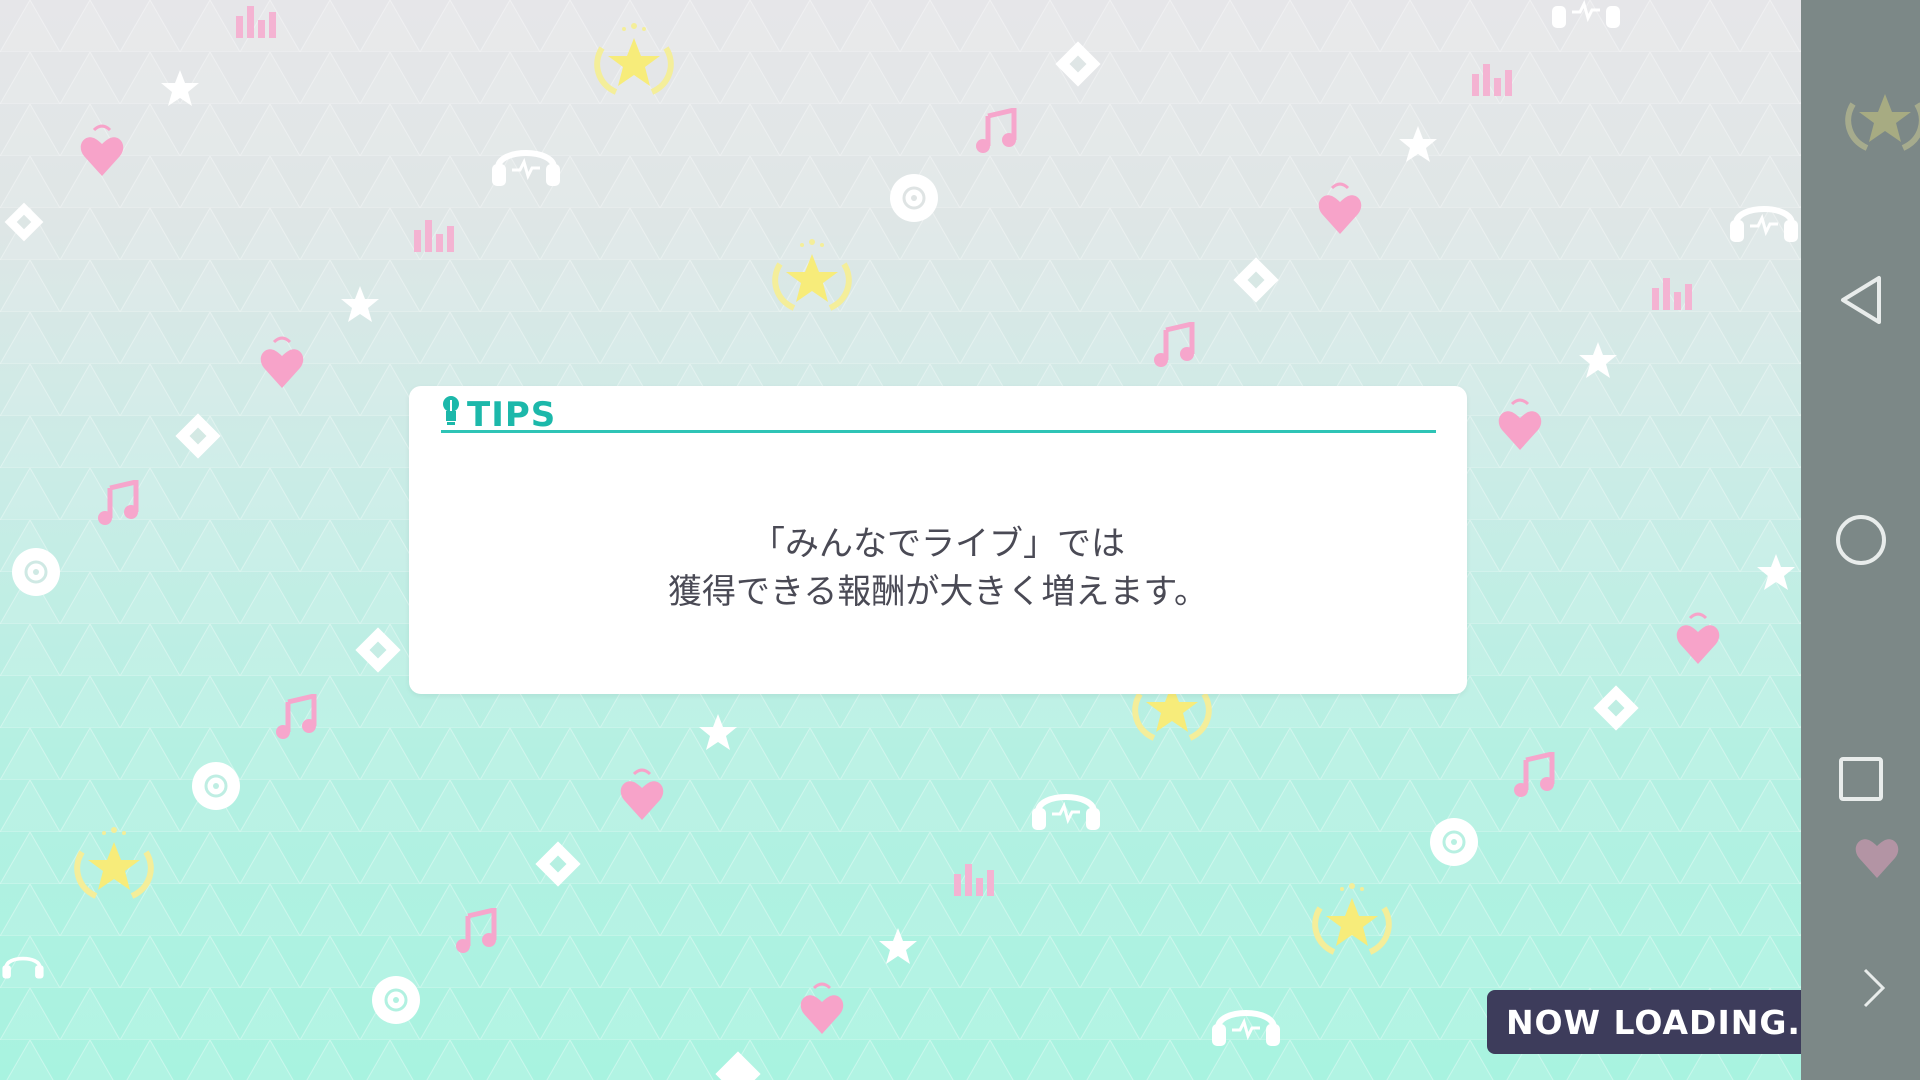  Describe the element at coordinates (512, 415) in the screenshot. I see `tips-title: TIPS` at that location.